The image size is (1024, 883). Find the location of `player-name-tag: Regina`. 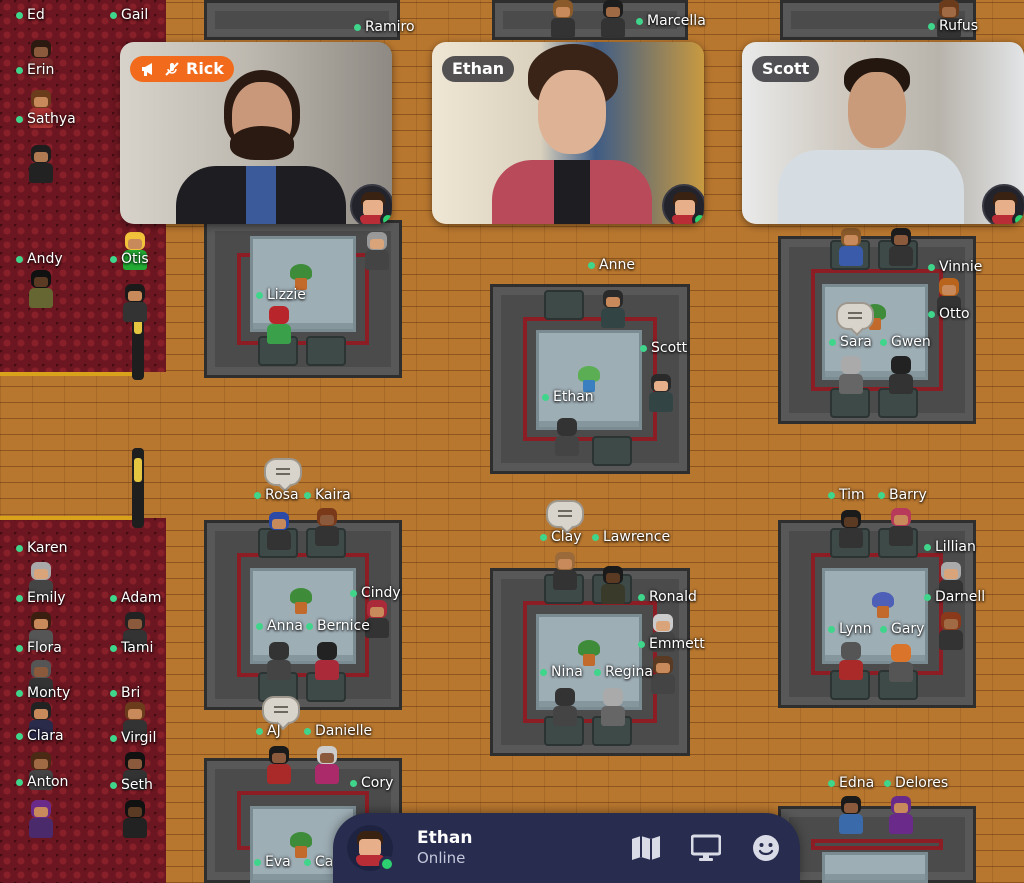

player-name-tag: Regina is located at coordinates (623, 672).